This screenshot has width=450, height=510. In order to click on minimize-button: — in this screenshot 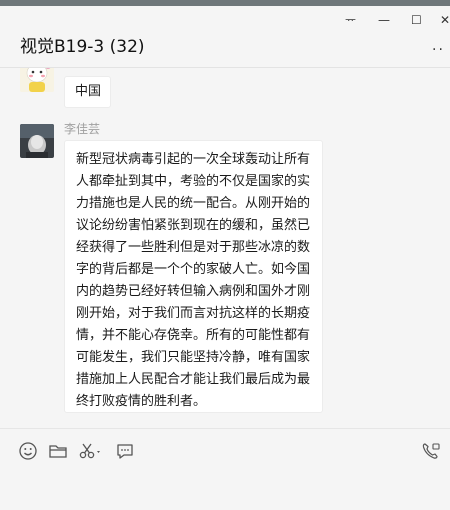, I will do `click(384, 20)`.